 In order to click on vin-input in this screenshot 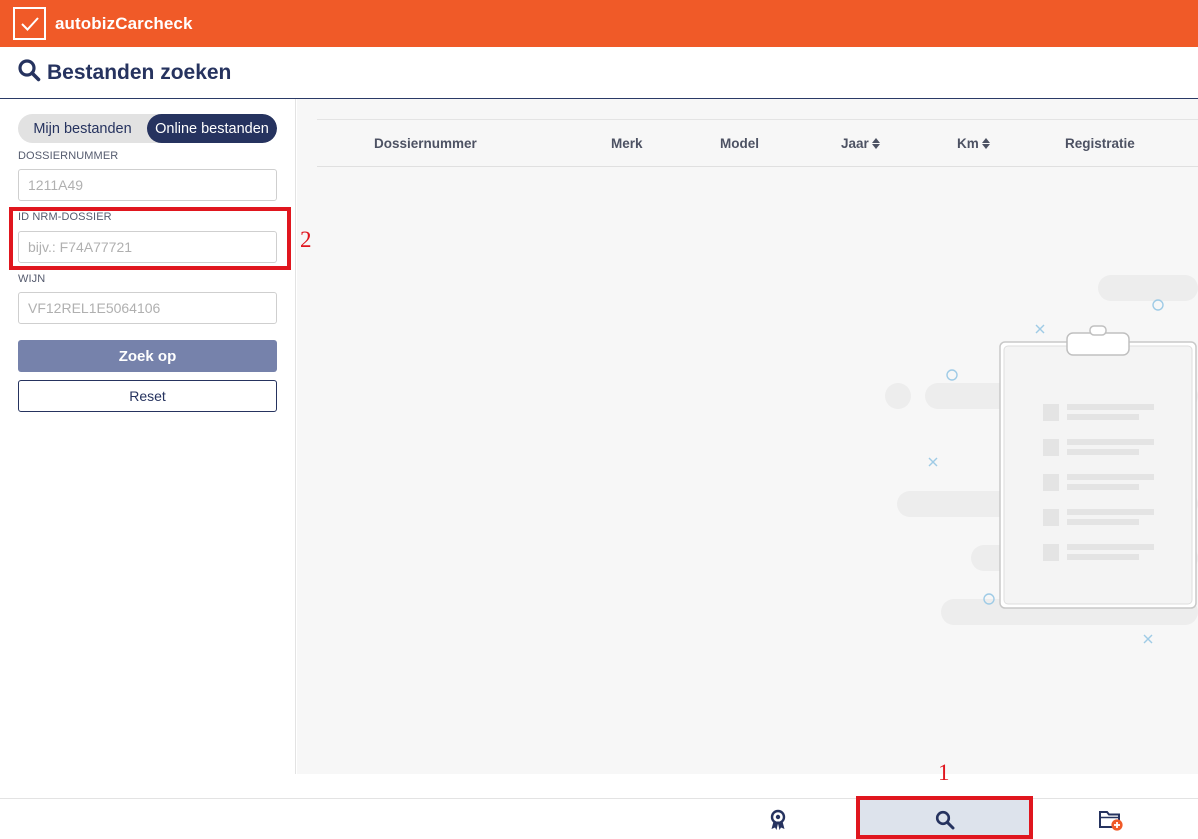, I will do `click(147, 308)`.